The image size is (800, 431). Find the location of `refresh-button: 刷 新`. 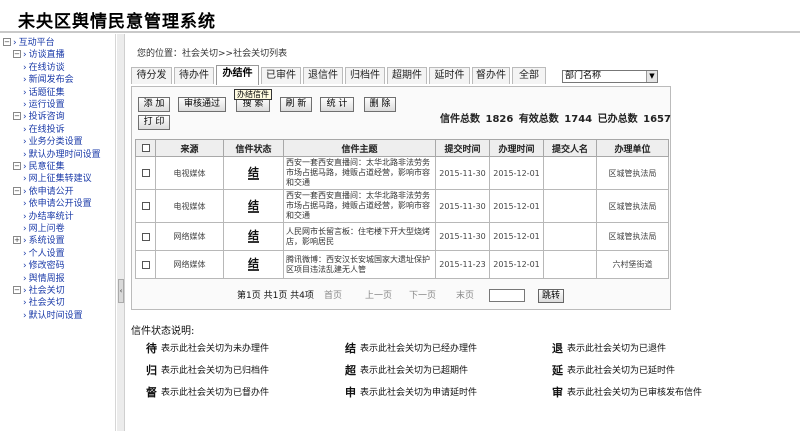

refresh-button: 刷 新 is located at coordinates (296, 104).